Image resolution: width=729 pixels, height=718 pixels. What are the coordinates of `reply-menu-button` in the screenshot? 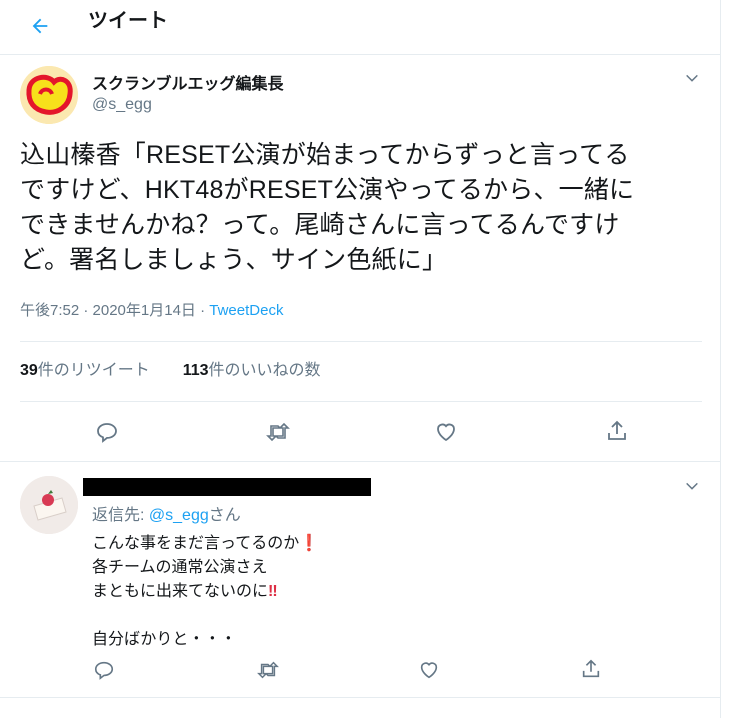 It's located at (692, 488).